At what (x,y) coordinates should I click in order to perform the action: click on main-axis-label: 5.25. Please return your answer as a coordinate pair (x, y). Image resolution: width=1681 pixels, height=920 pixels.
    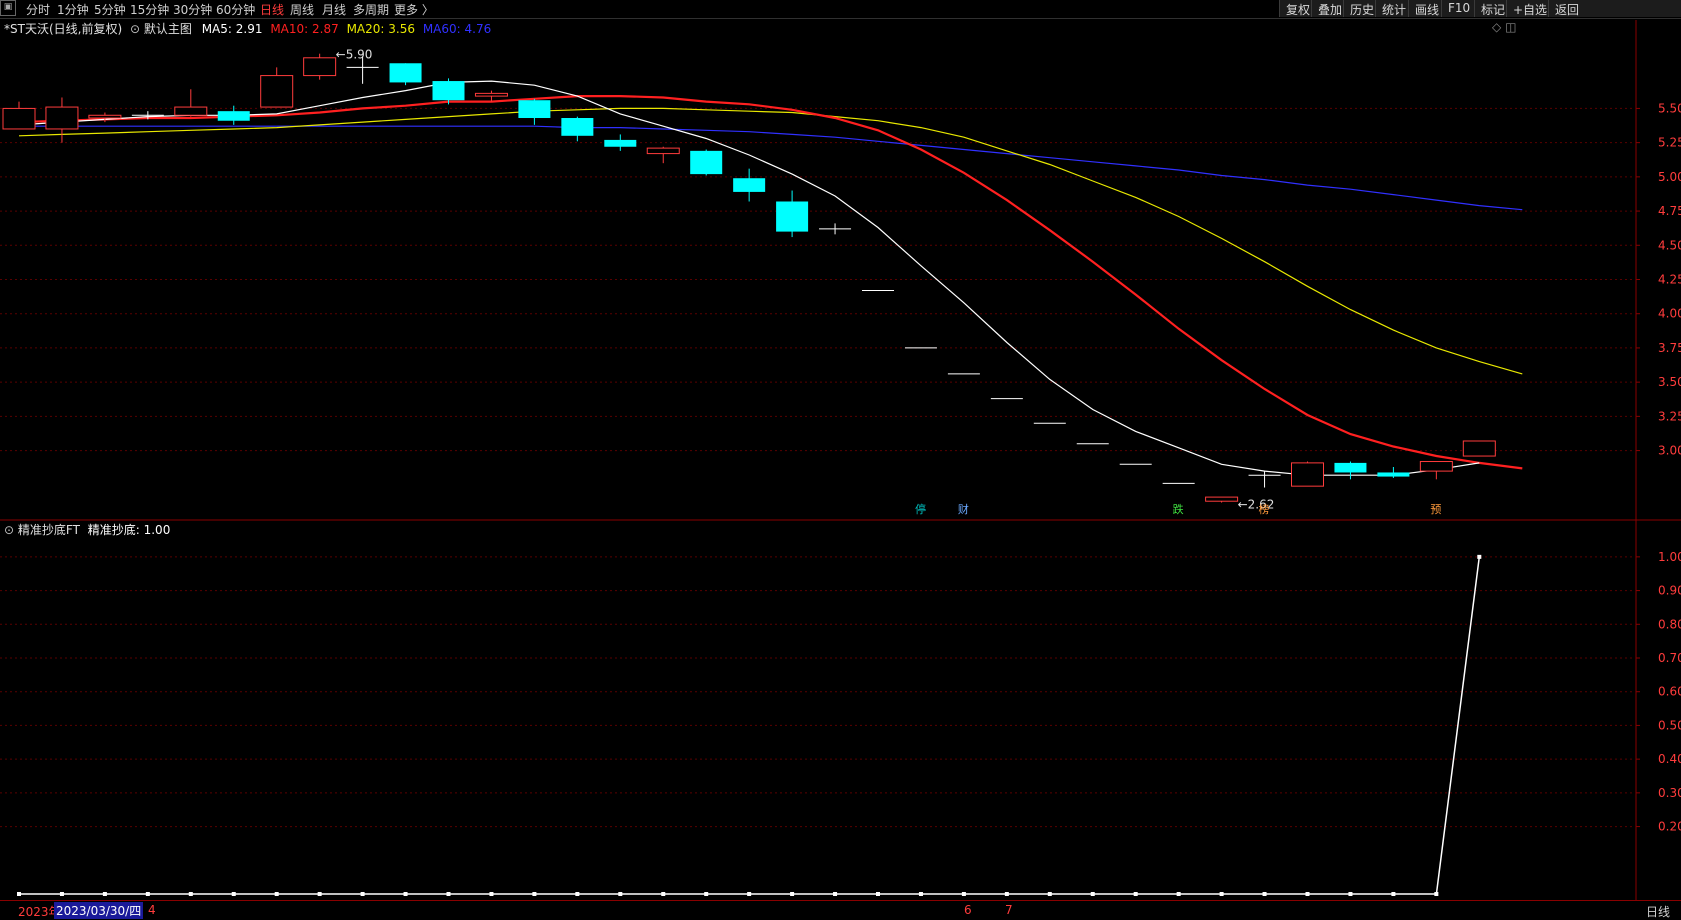
    Looking at the image, I should click on (1669, 143).